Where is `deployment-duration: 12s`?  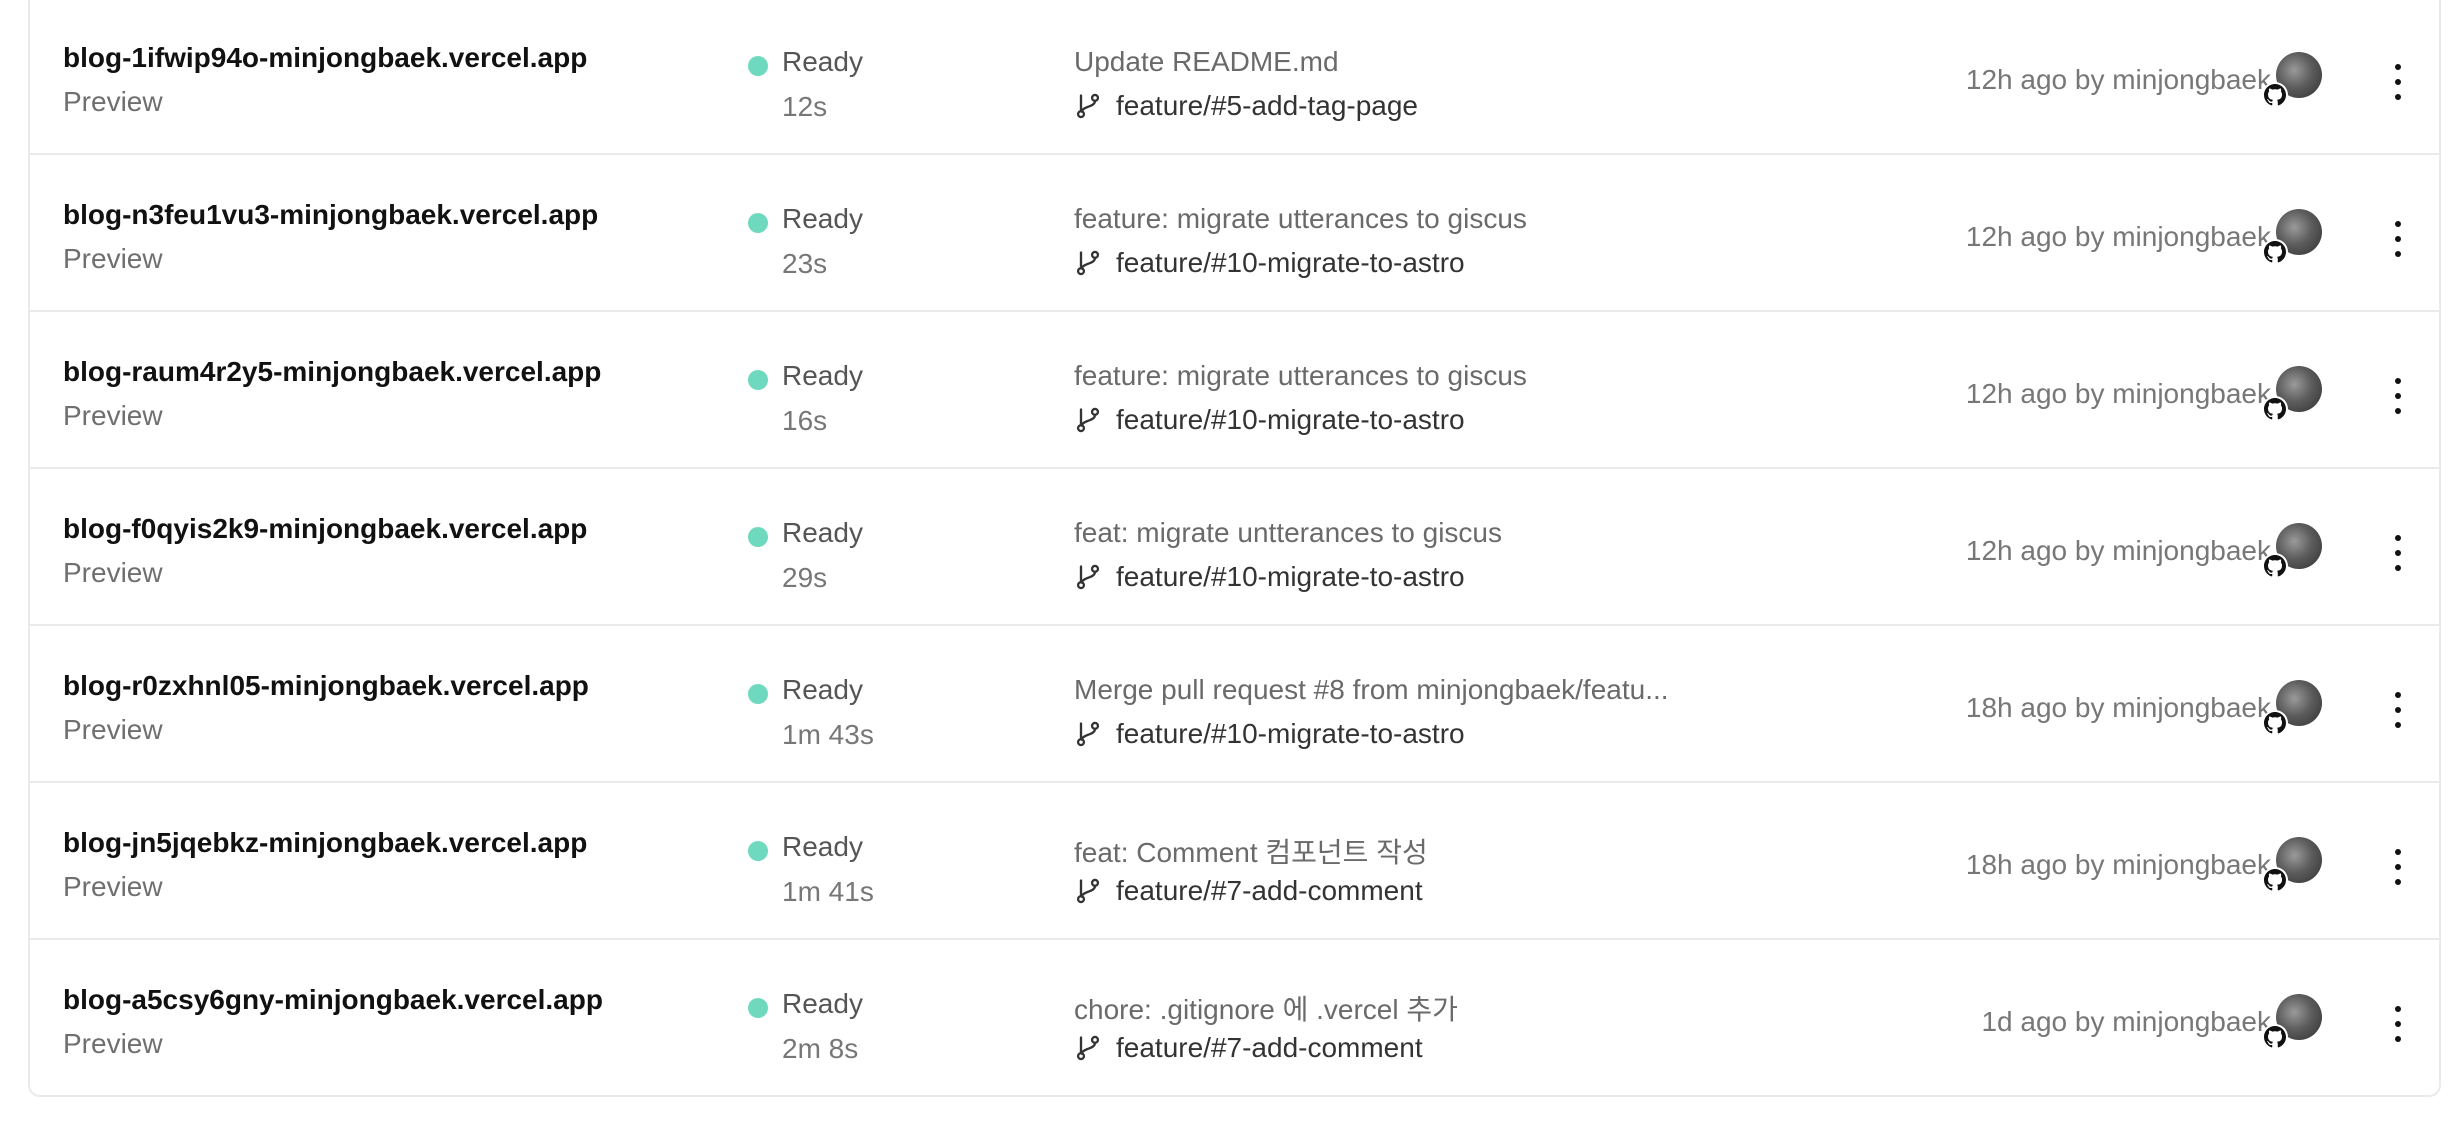
deployment-duration: 12s is located at coordinates (805, 106).